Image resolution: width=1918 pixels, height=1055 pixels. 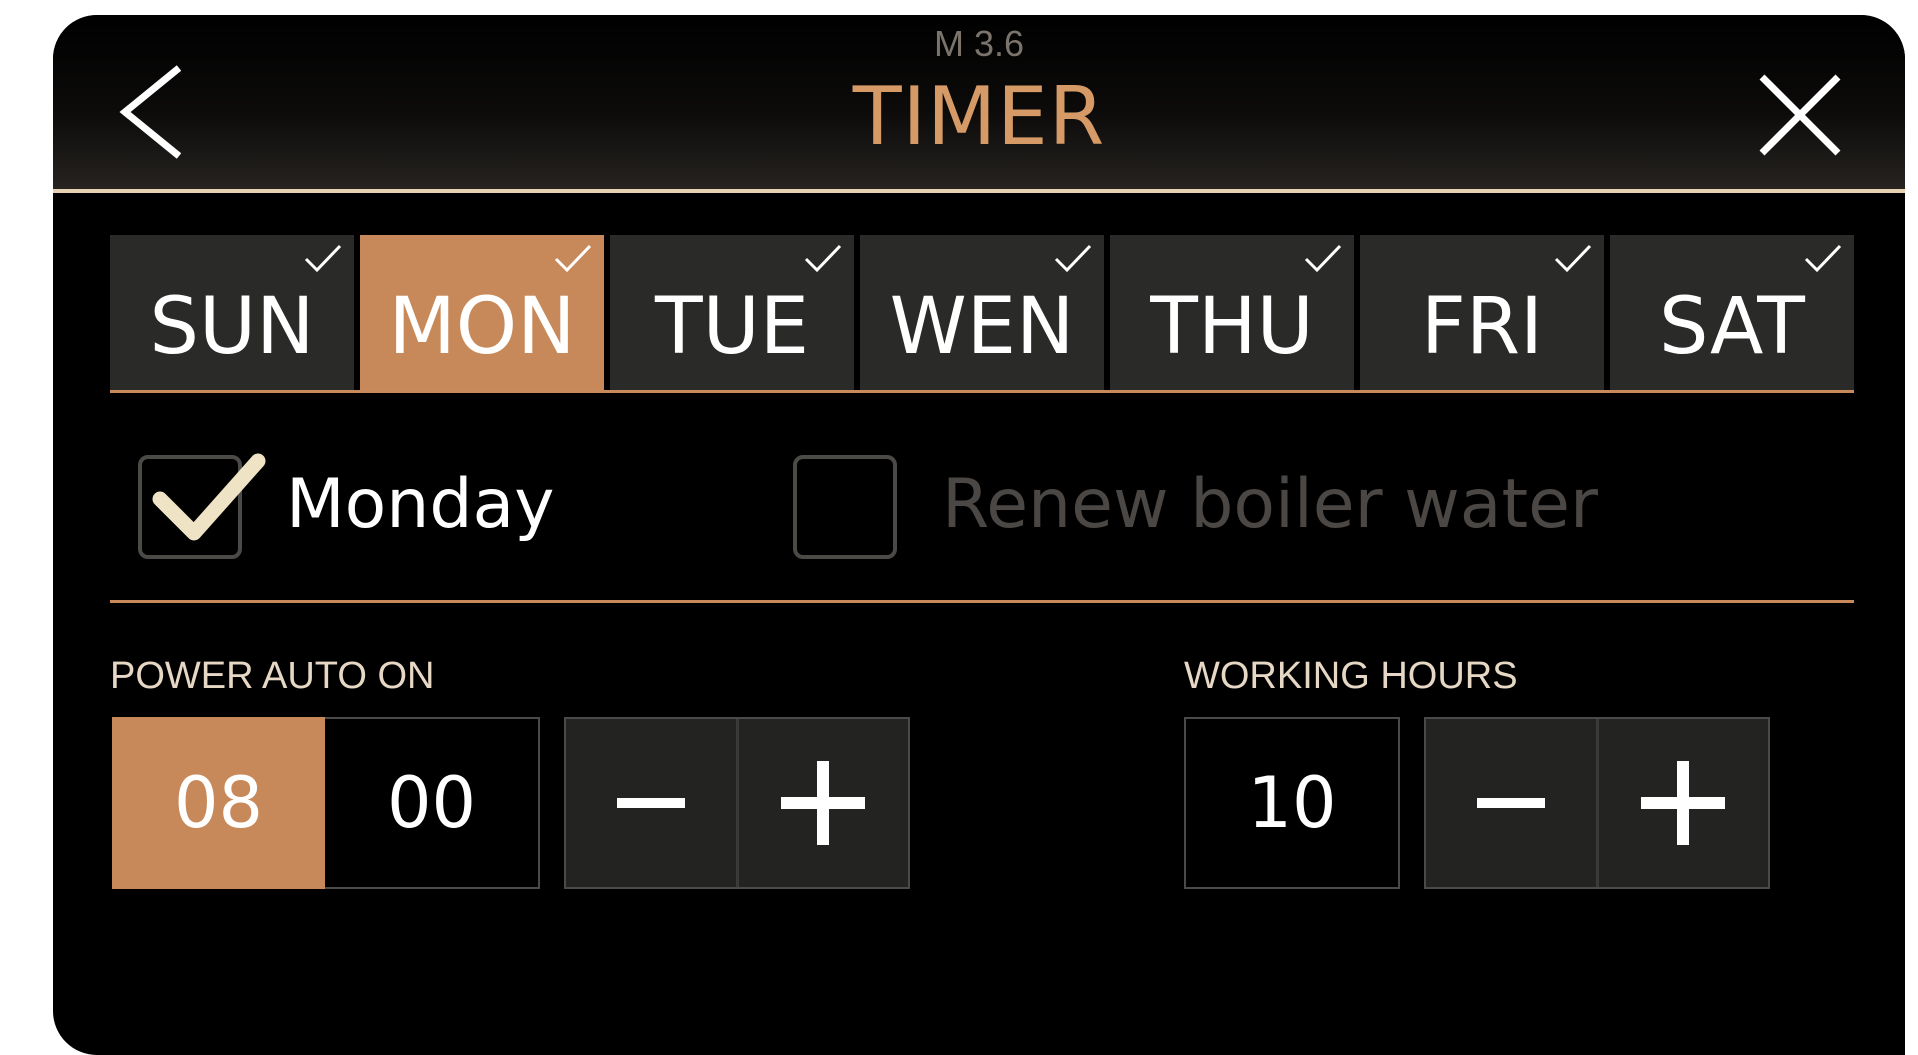 I want to click on day-tab-label: SAT, so click(x=1732, y=326).